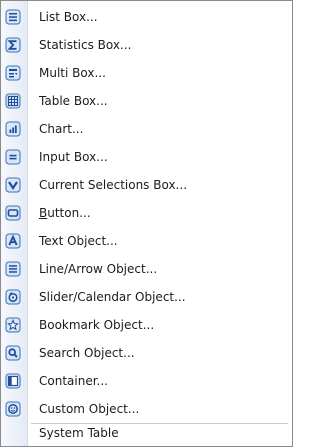 This screenshot has height=447, width=320. Describe the element at coordinates (13, 381) in the screenshot. I see `container-icon` at that location.